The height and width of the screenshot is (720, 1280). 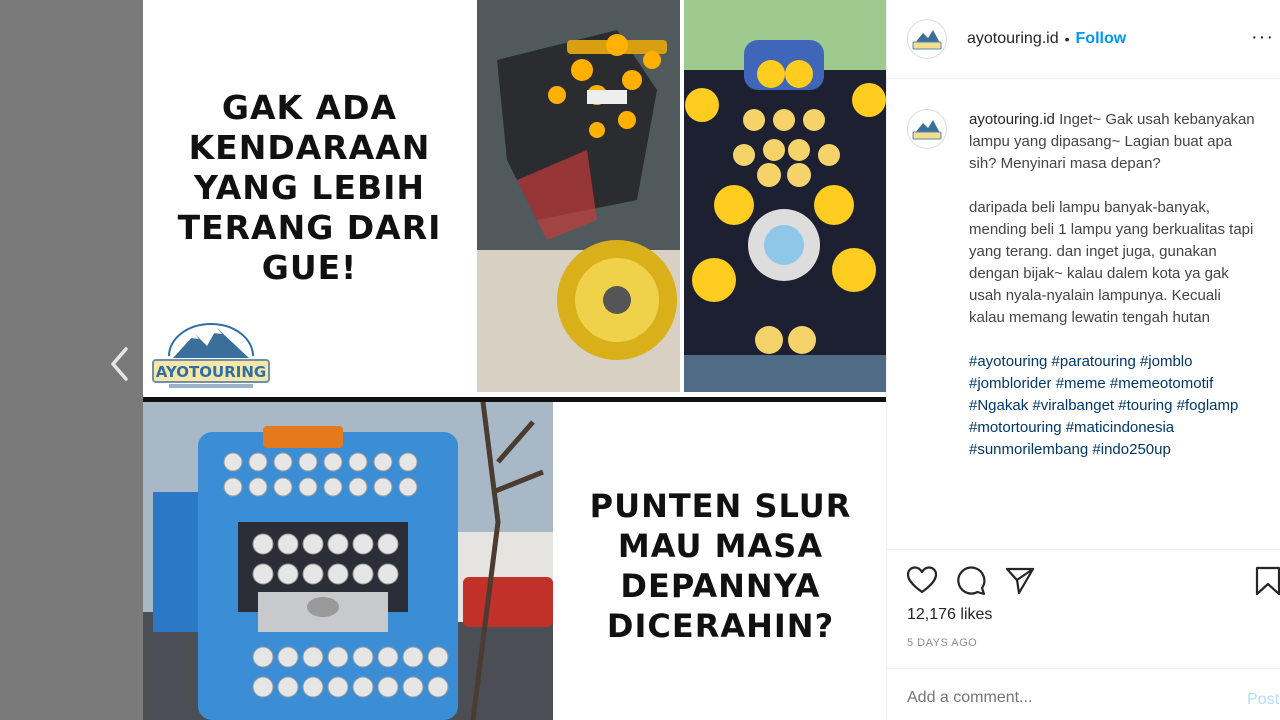 I want to click on more-icon: ···, so click(x=1262, y=37).